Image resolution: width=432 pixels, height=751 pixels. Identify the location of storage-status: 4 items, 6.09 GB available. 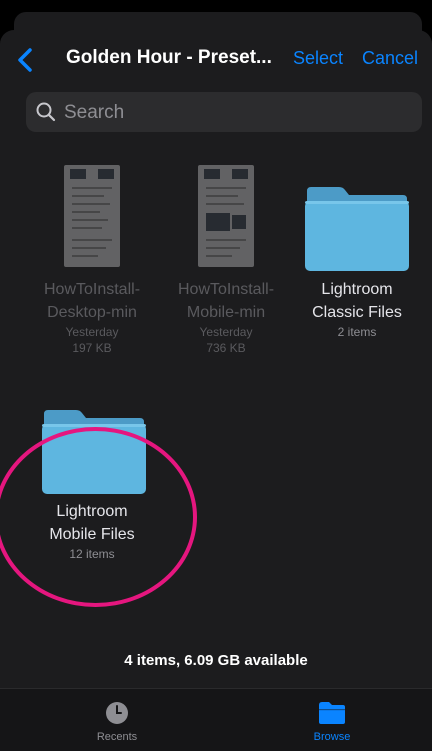
(216, 660).